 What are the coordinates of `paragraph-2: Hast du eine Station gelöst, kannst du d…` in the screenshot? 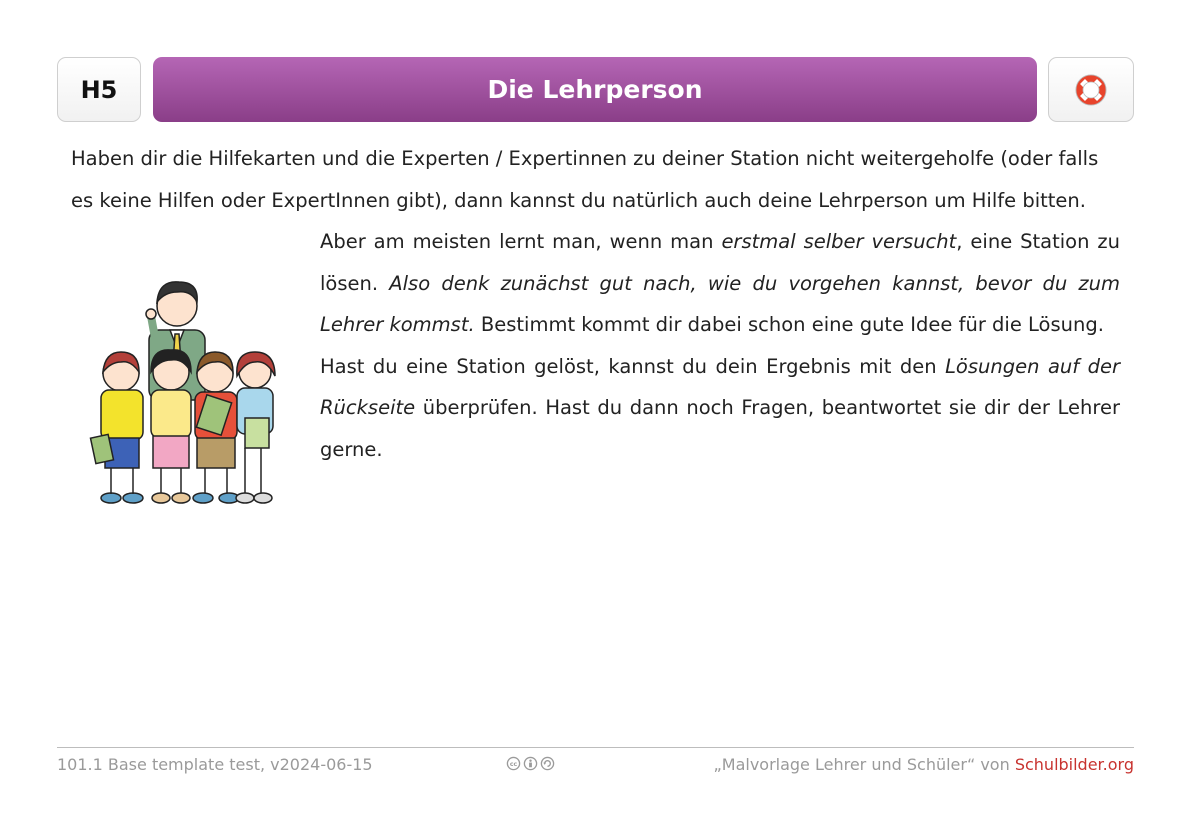 It's located at (720, 408).